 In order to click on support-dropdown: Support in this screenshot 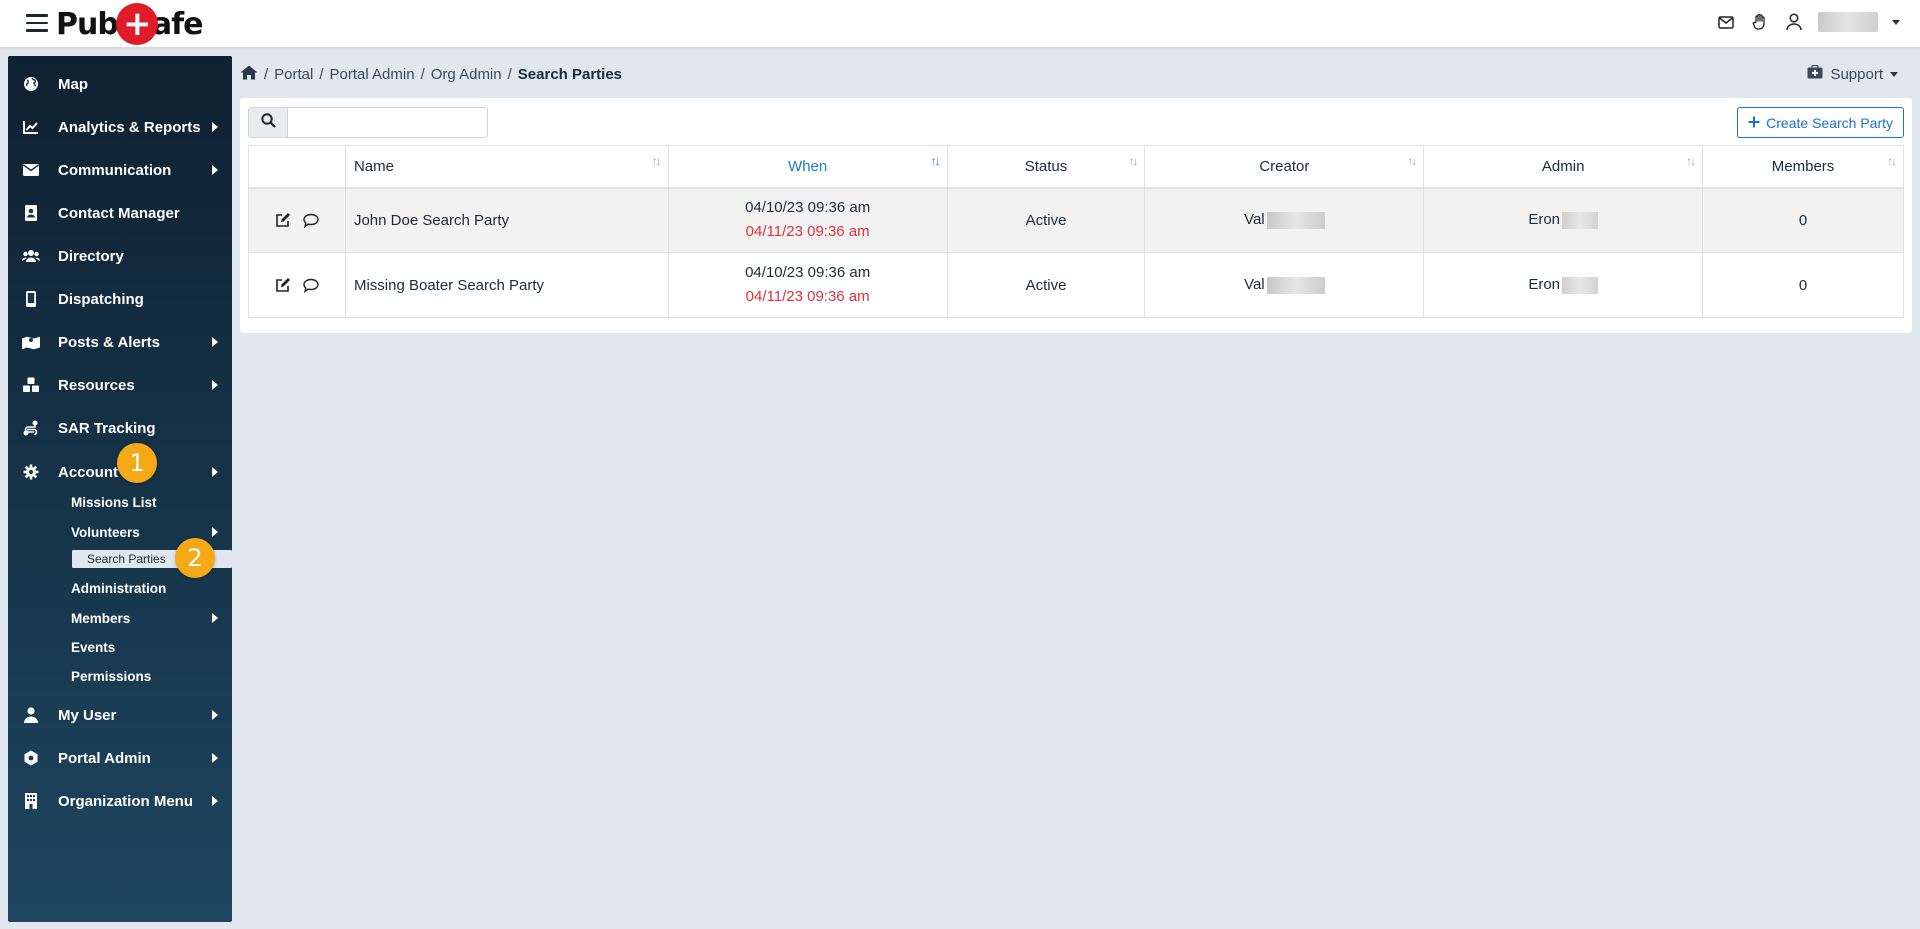, I will do `click(1852, 73)`.